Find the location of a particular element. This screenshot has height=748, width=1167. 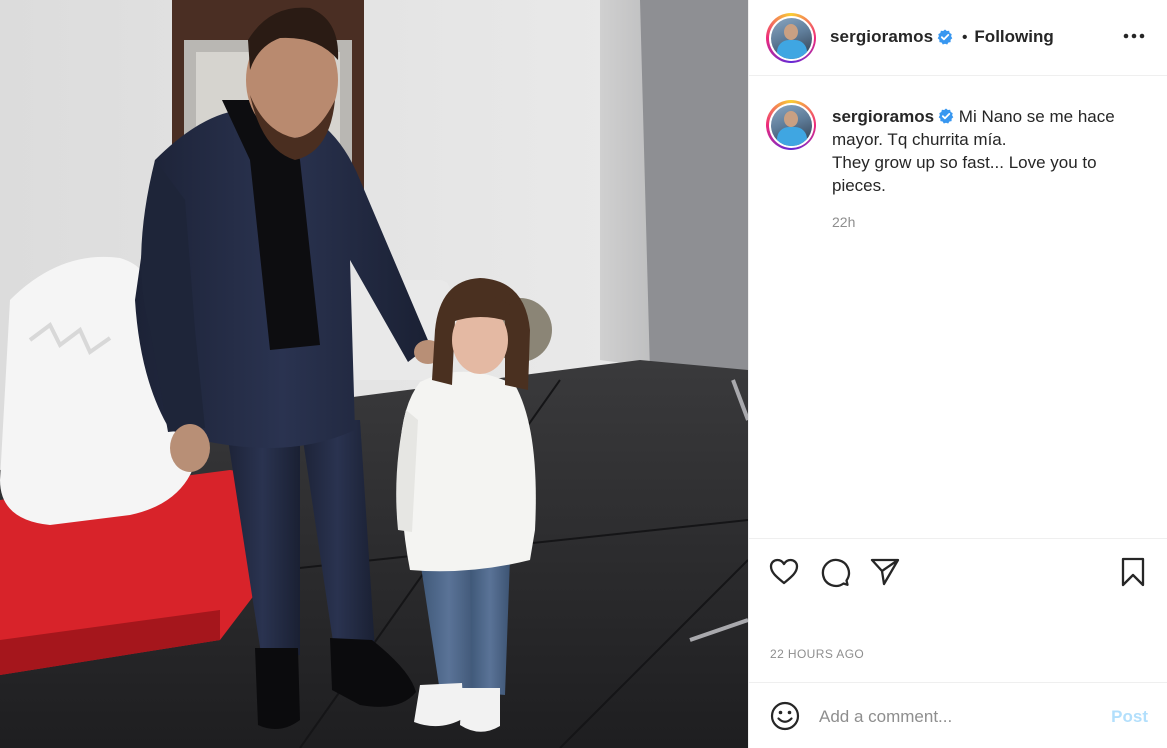

bookmark-icon is located at coordinates (1133, 572).